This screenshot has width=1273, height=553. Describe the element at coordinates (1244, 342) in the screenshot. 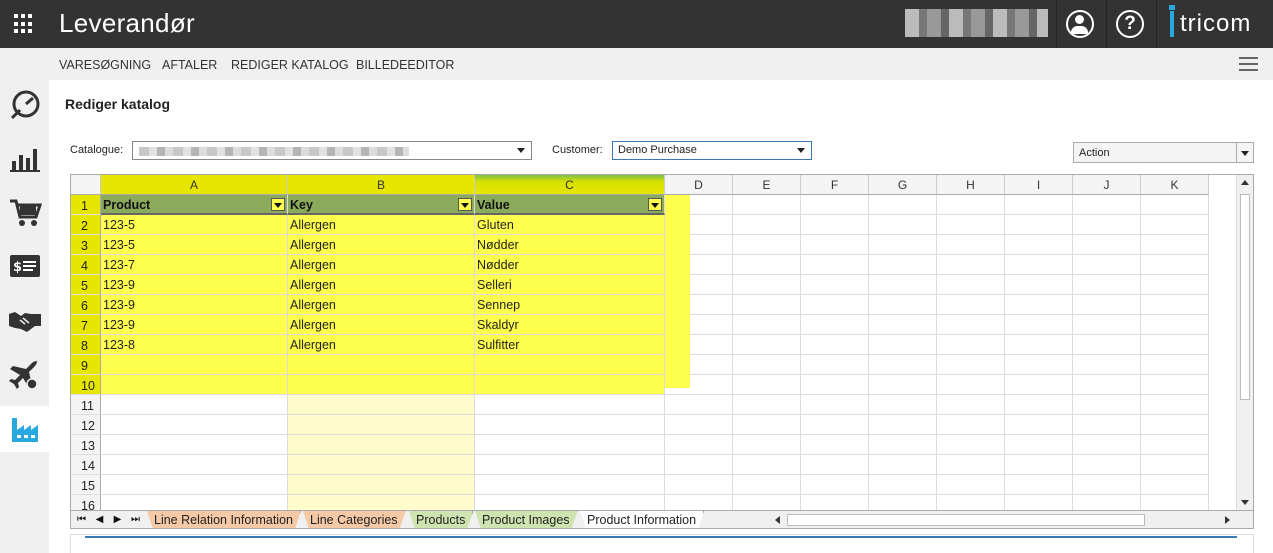

I see `vertical-scrollbar` at that location.